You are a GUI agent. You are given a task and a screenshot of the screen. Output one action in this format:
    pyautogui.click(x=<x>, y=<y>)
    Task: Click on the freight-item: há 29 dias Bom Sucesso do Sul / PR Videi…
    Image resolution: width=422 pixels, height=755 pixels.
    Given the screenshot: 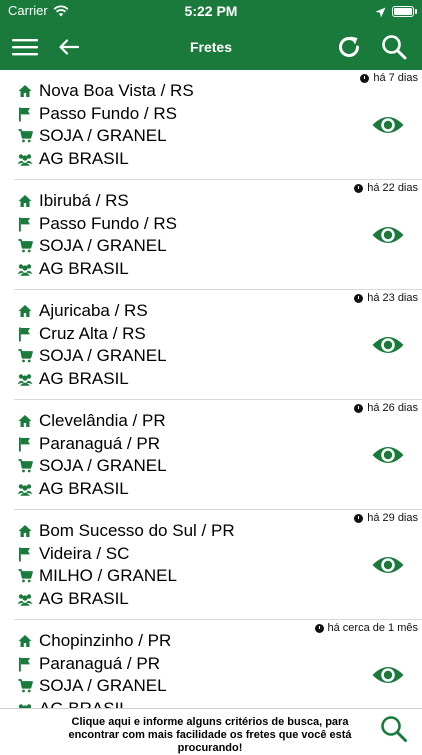 What is the action you would take?
    pyautogui.click(x=211, y=565)
    